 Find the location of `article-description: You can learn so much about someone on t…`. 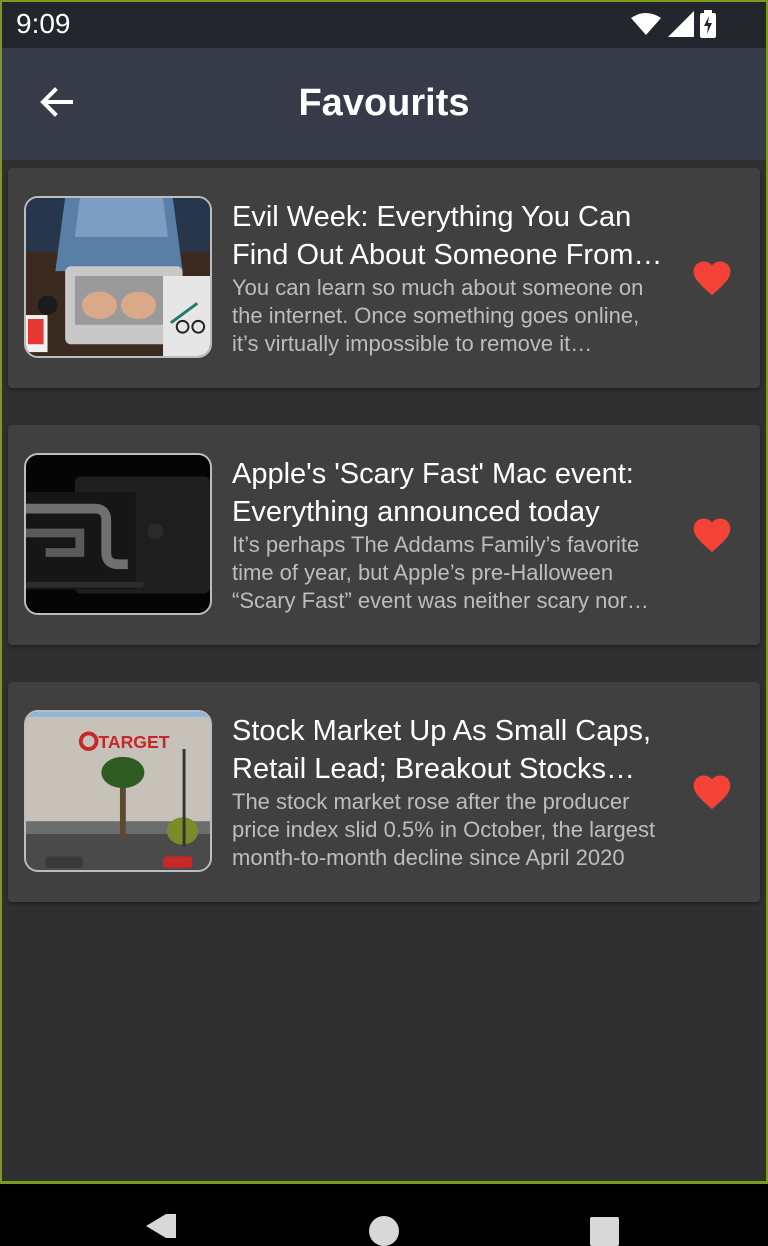

article-description: You can learn so much about someone on t… is located at coordinates (438, 315).